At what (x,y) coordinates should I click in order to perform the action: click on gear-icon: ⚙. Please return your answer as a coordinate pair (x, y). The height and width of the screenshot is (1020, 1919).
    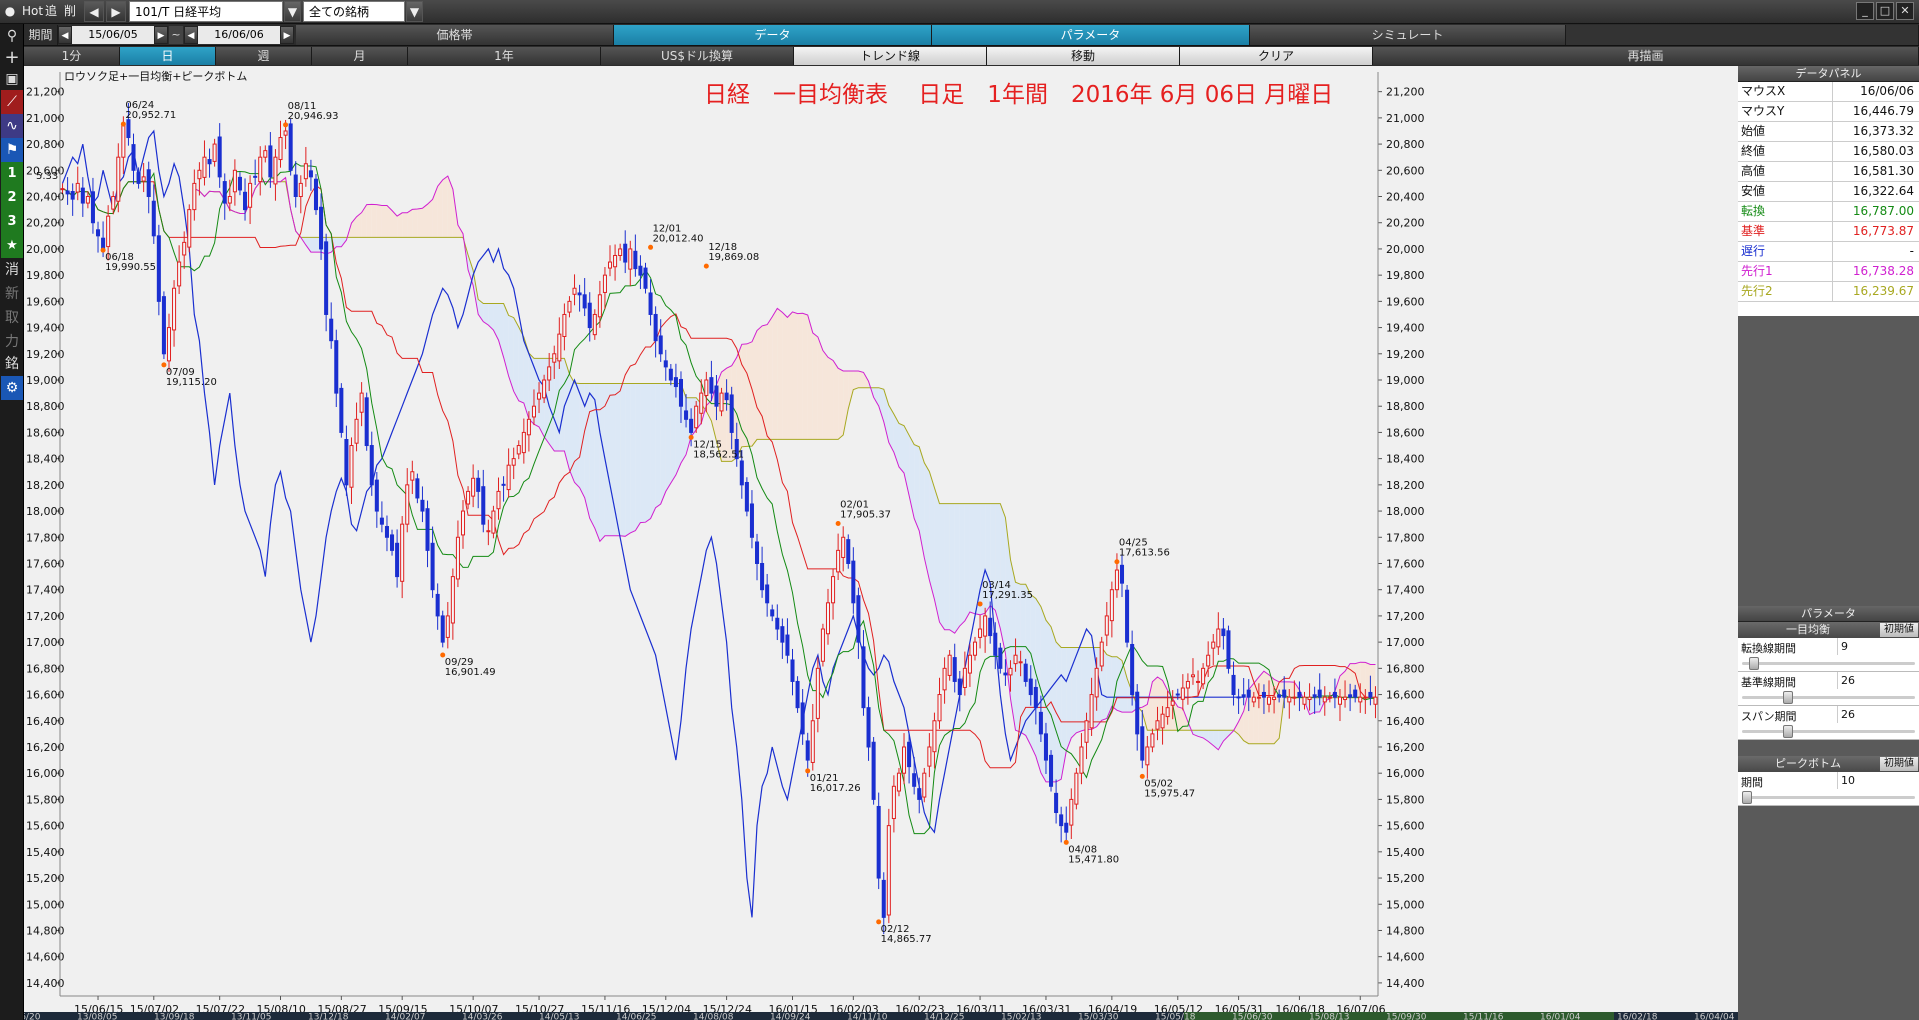
    Looking at the image, I should click on (12, 388).